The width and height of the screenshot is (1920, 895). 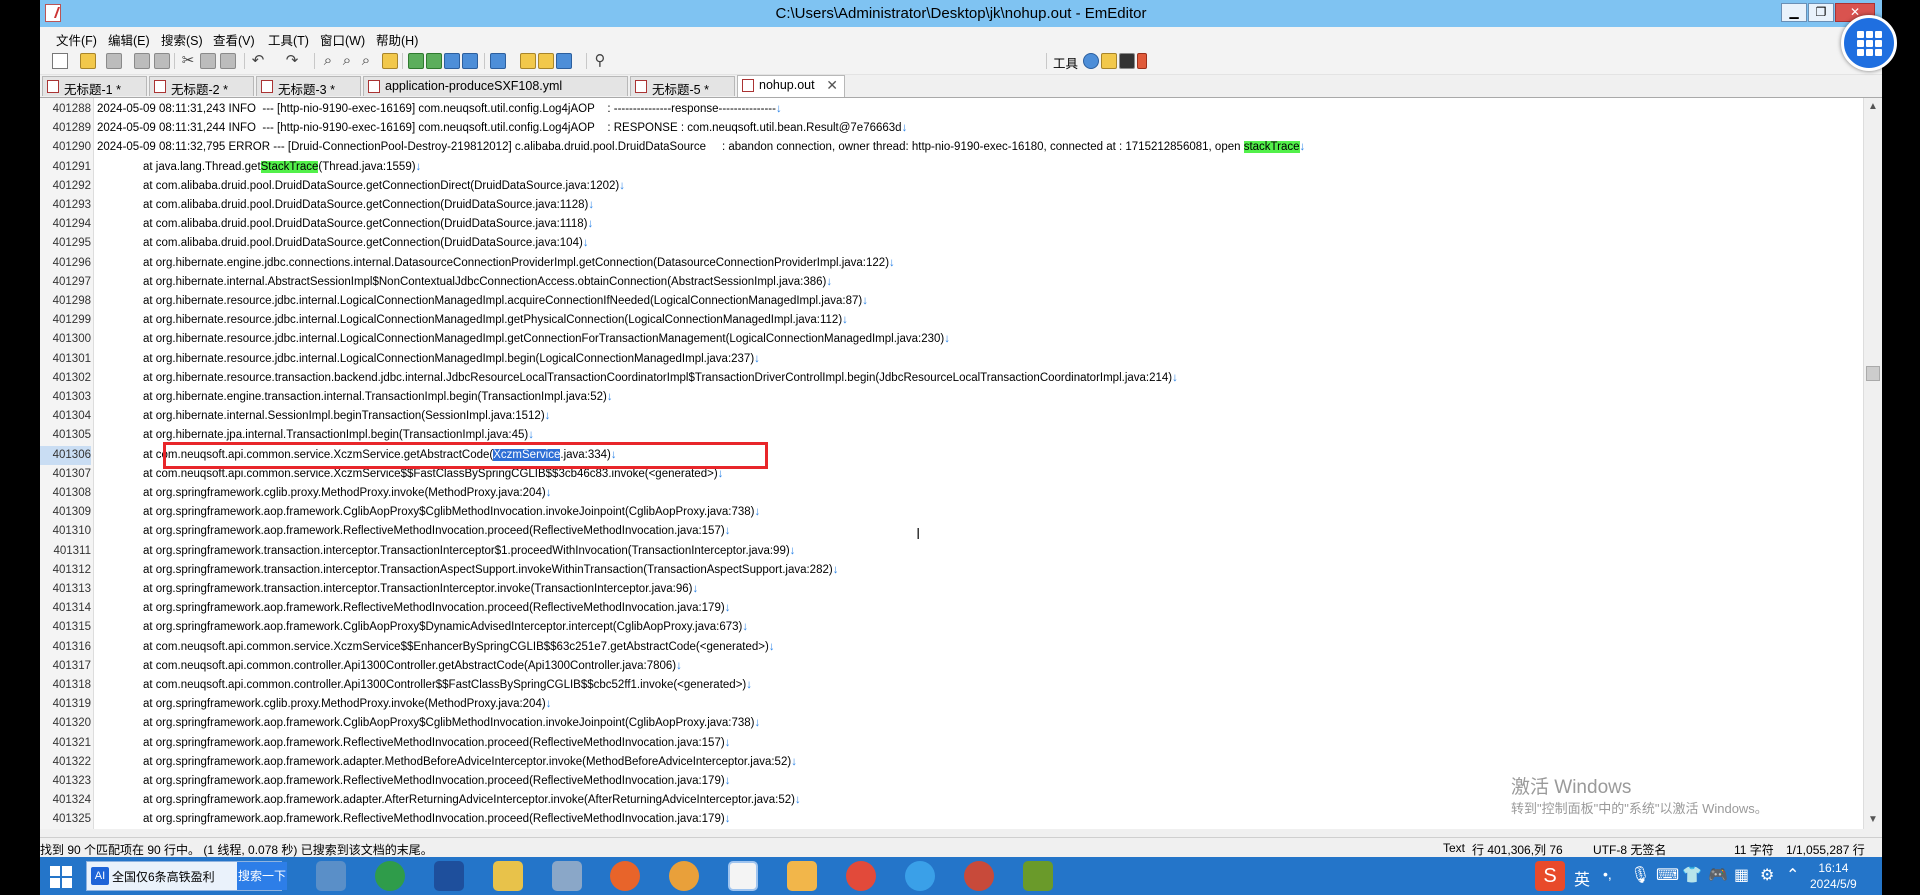 I want to click on powershell-icon, so click(x=449, y=876).